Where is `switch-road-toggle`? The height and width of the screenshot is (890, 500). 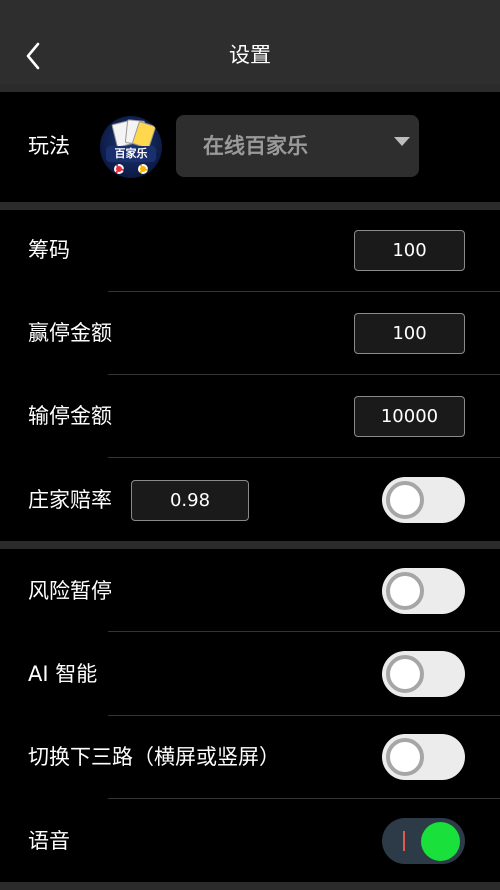
switch-road-toggle is located at coordinates (423, 757).